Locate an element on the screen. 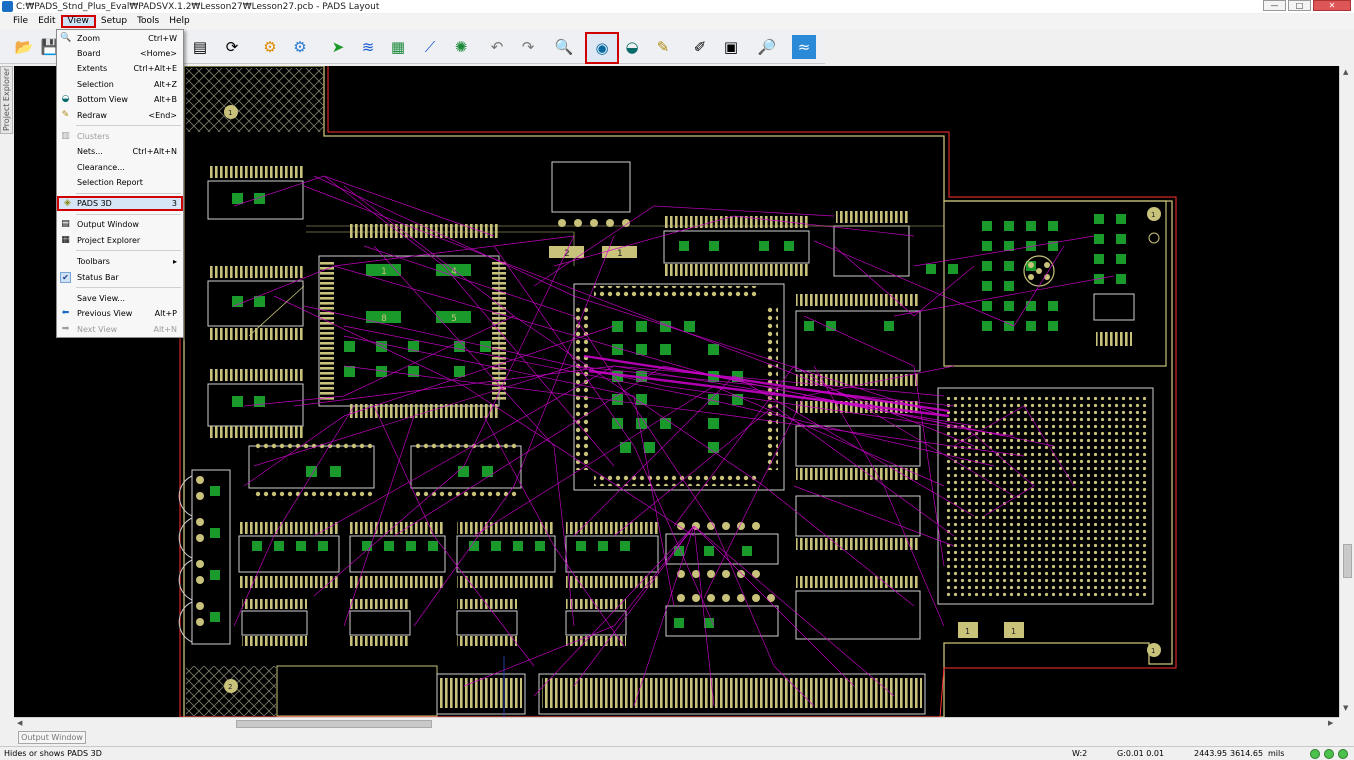 Image resolution: width=1354 pixels, height=760 pixels. menu-help: Help is located at coordinates (179, 21).